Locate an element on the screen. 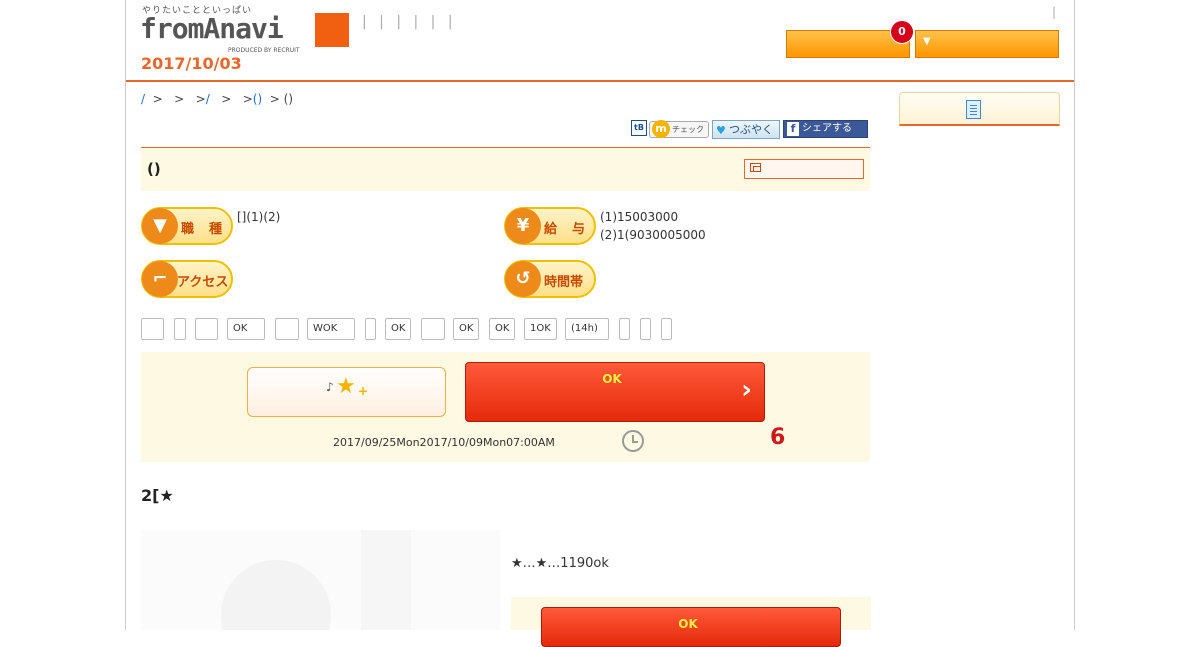 This screenshot has width=1200, height=647. header-date: 2017/10/03 is located at coordinates (191, 63).